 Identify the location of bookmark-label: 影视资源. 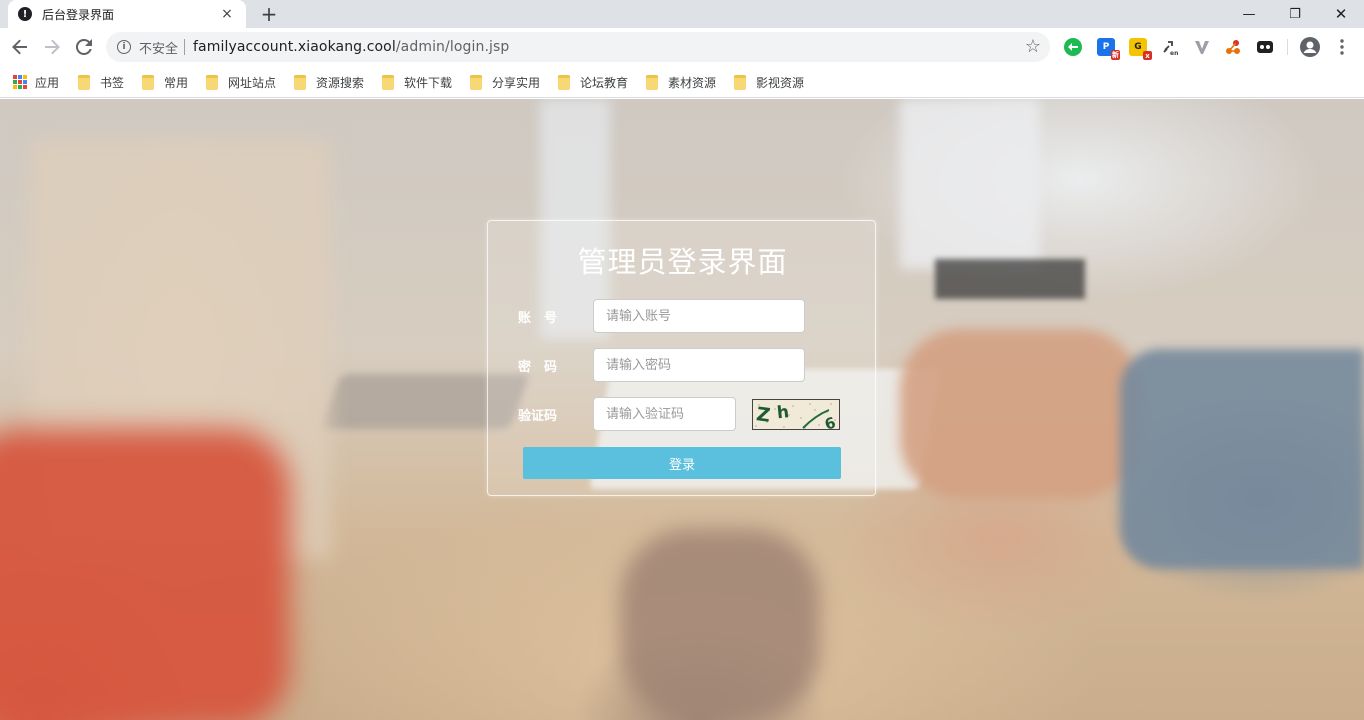
(780, 82).